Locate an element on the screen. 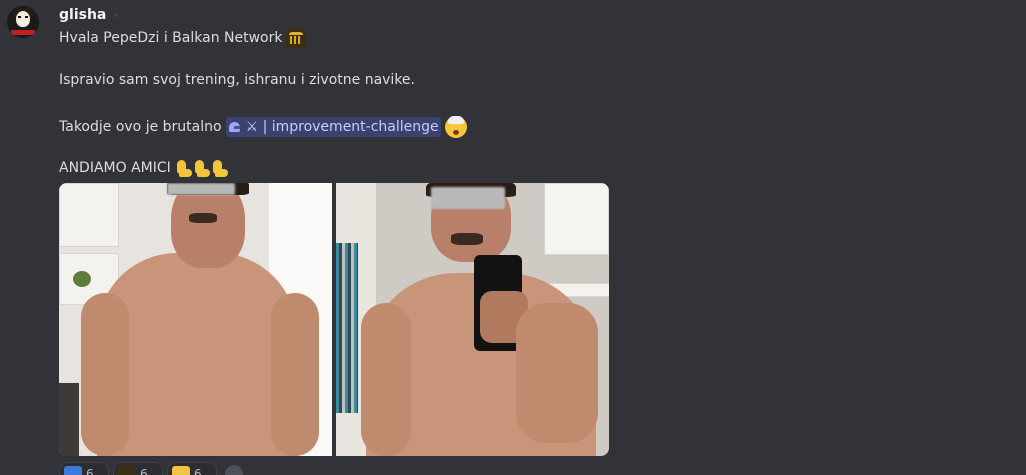  message-text-4: ANDIAMO AMICI is located at coordinates (115, 168).